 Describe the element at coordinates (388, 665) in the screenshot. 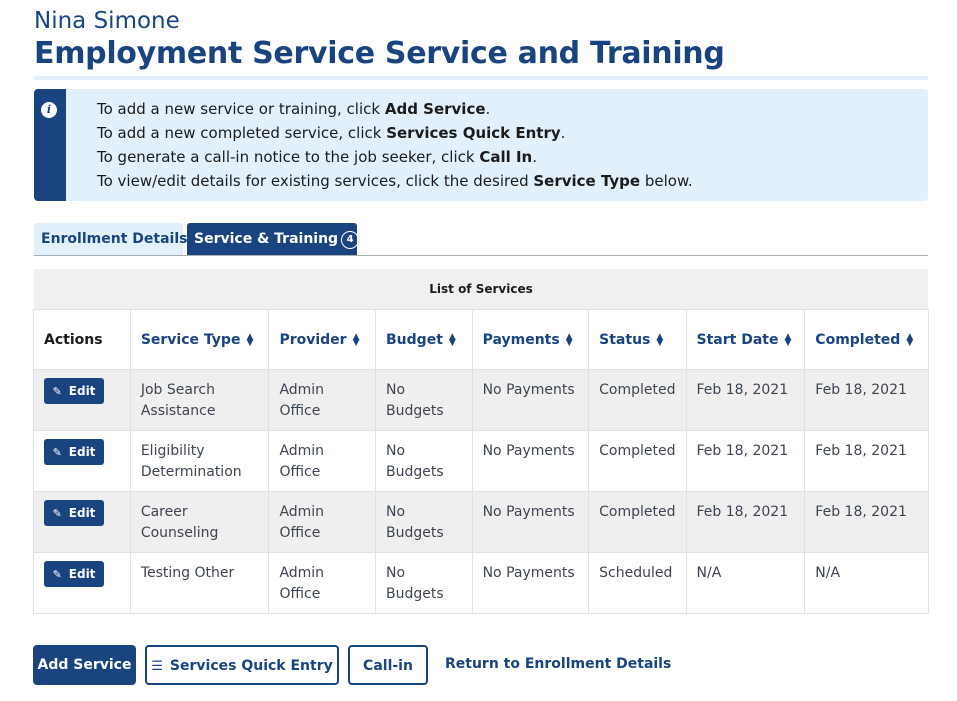

I see `call-in-button: Call-in` at that location.